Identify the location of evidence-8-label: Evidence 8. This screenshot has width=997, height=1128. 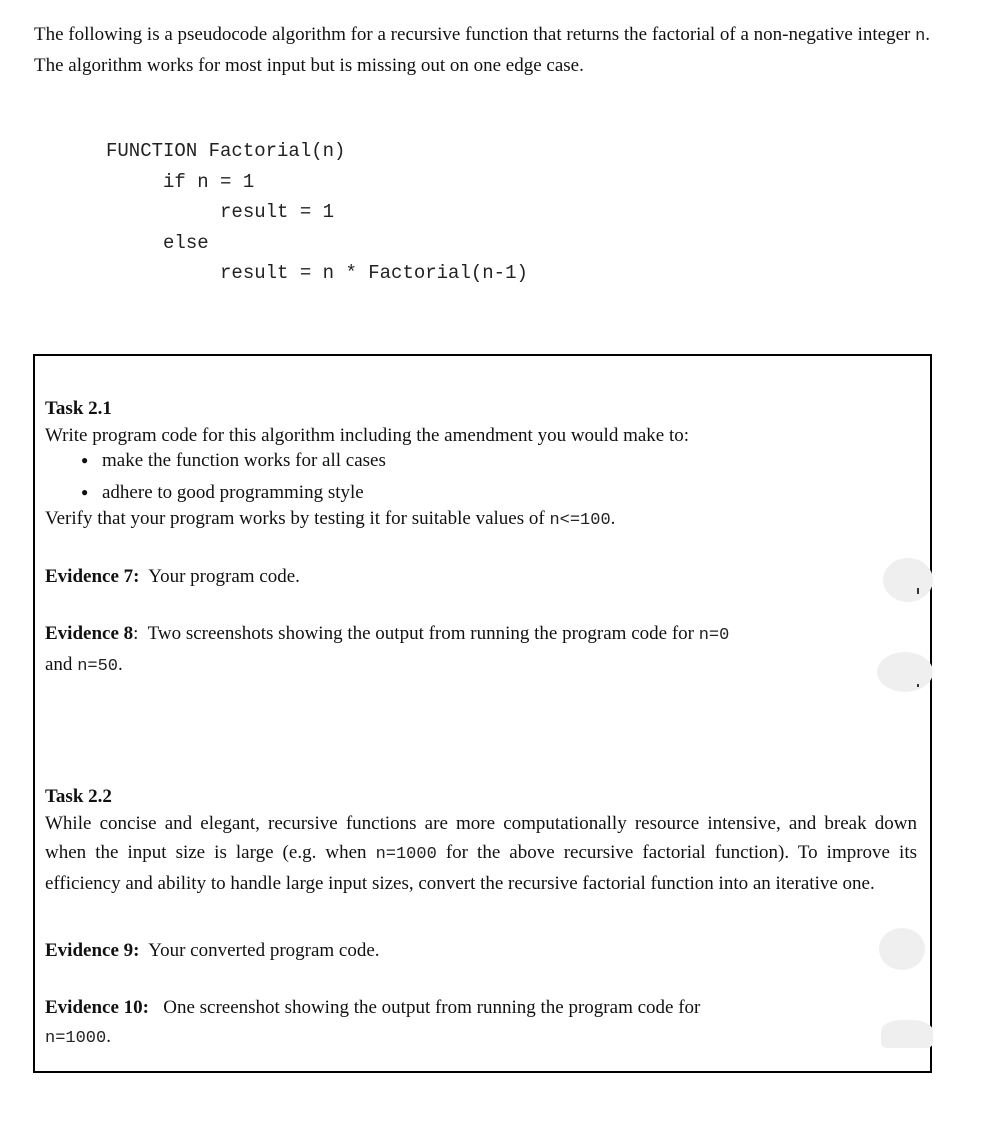
(89, 633).